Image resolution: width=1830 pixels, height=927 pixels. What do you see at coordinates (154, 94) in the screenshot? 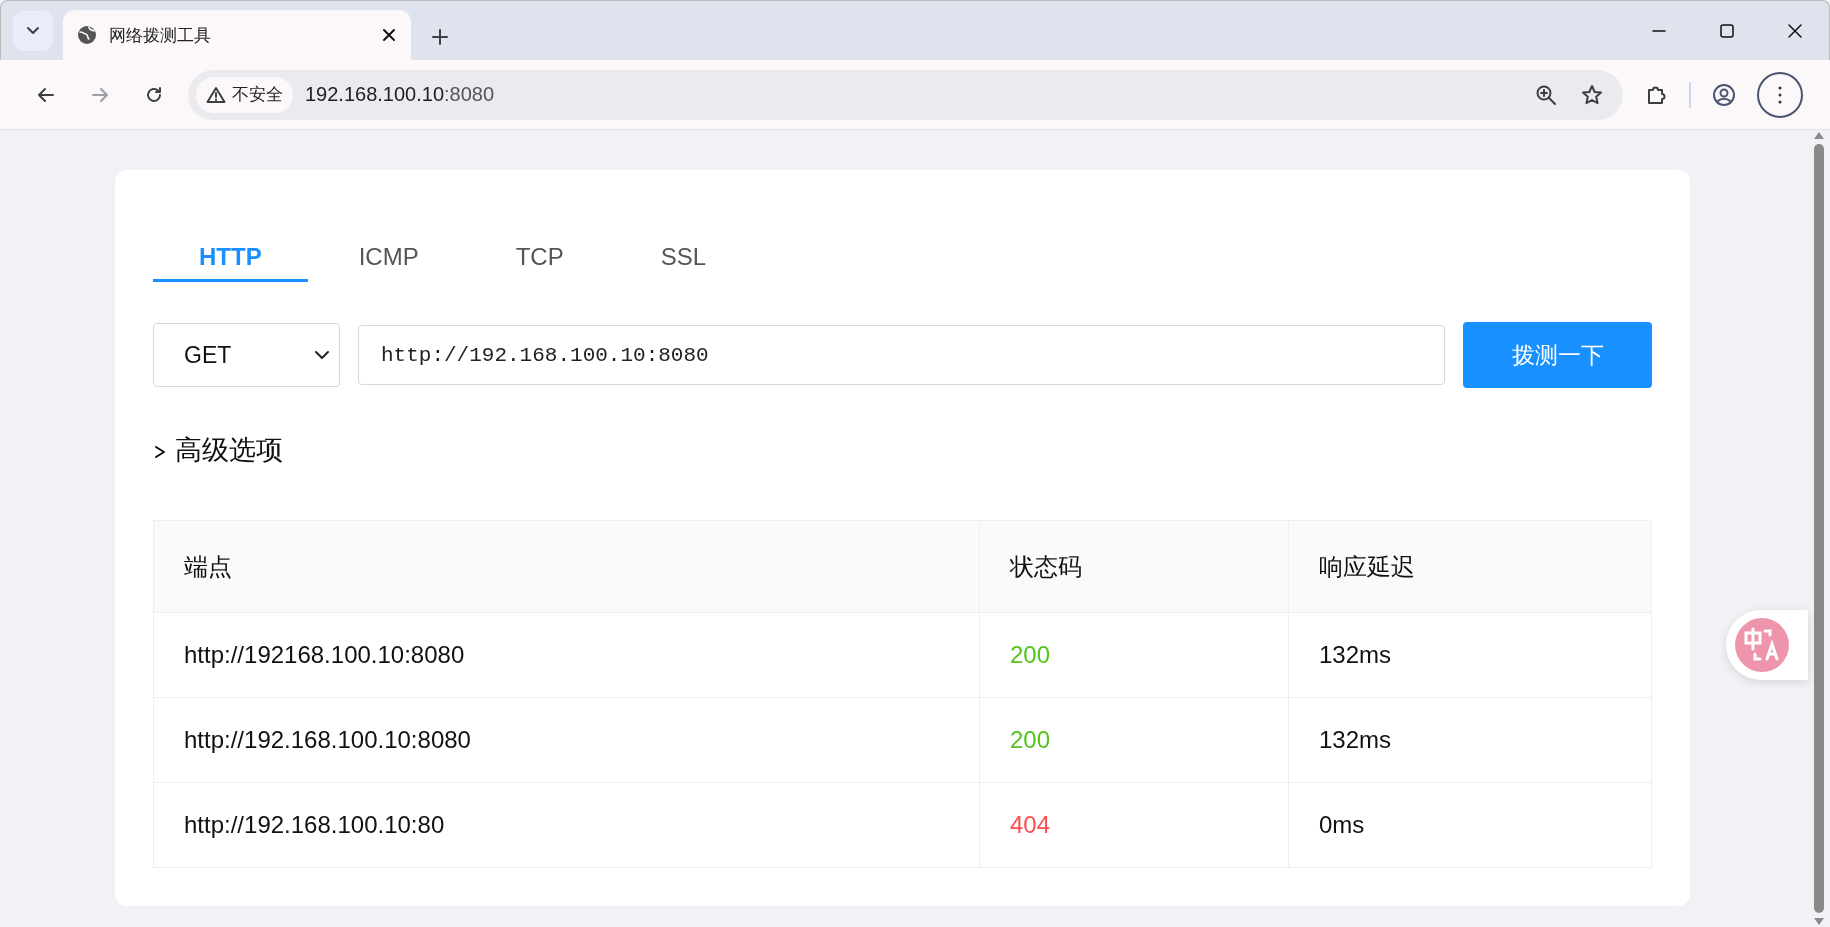
I see `reload-icon` at bounding box center [154, 94].